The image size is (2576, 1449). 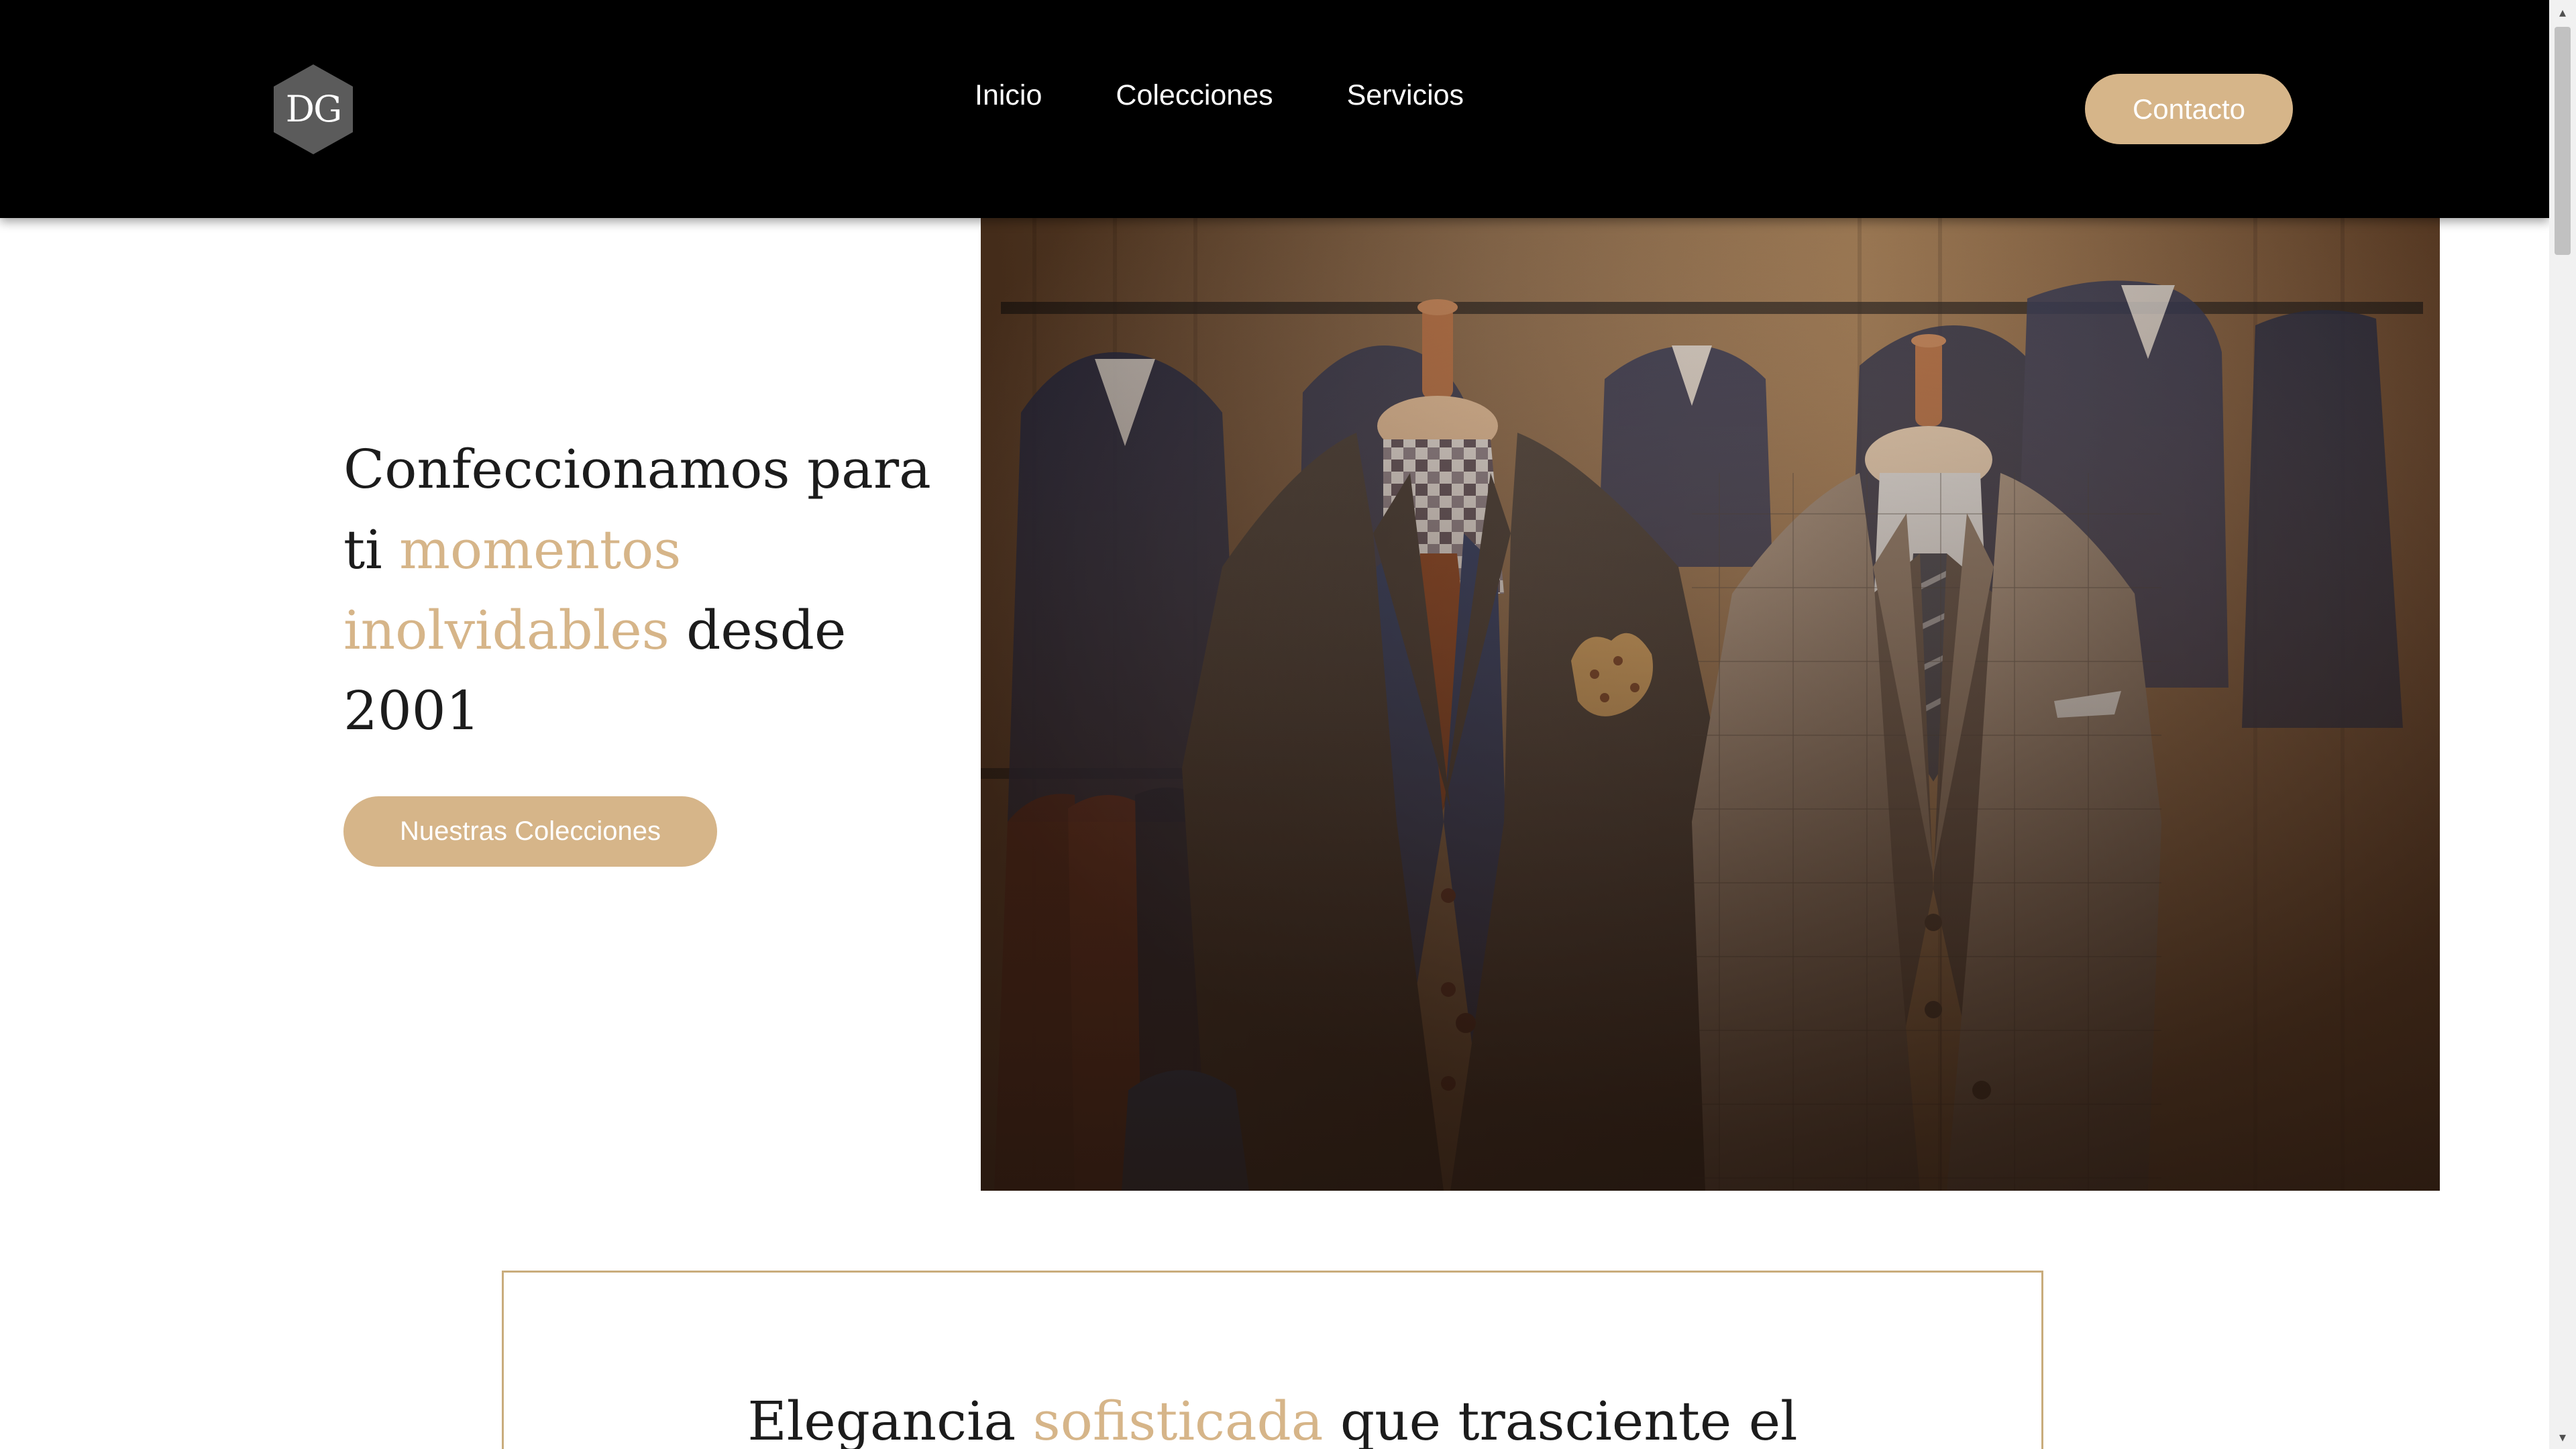 What do you see at coordinates (2562, 724) in the screenshot?
I see `vertical-scrollbar: ▴ ▾` at bounding box center [2562, 724].